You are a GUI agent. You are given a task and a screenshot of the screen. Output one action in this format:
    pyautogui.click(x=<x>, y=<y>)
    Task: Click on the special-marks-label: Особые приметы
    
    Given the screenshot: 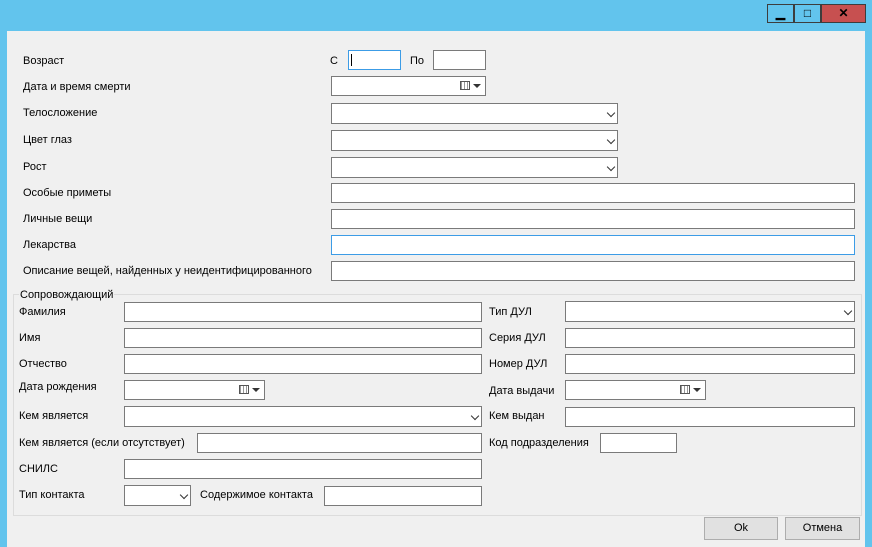 What is the action you would take?
    pyautogui.click(x=67, y=193)
    